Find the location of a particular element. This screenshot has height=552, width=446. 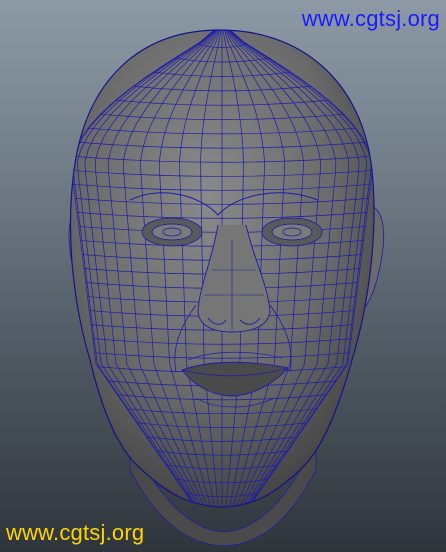

left-eye is located at coordinates (172, 232).